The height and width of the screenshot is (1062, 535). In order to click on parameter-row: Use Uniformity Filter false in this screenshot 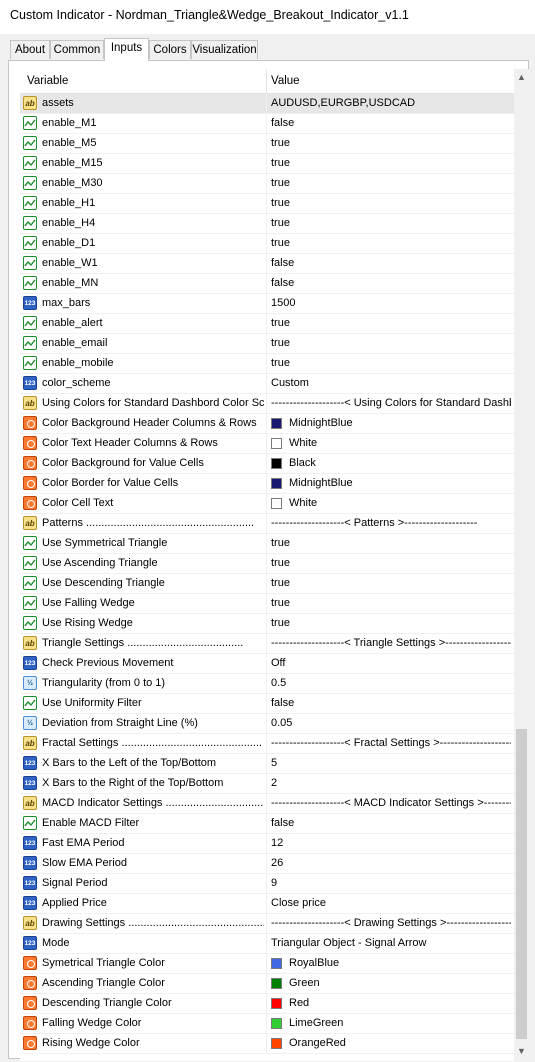, I will do `click(267, 704)`.